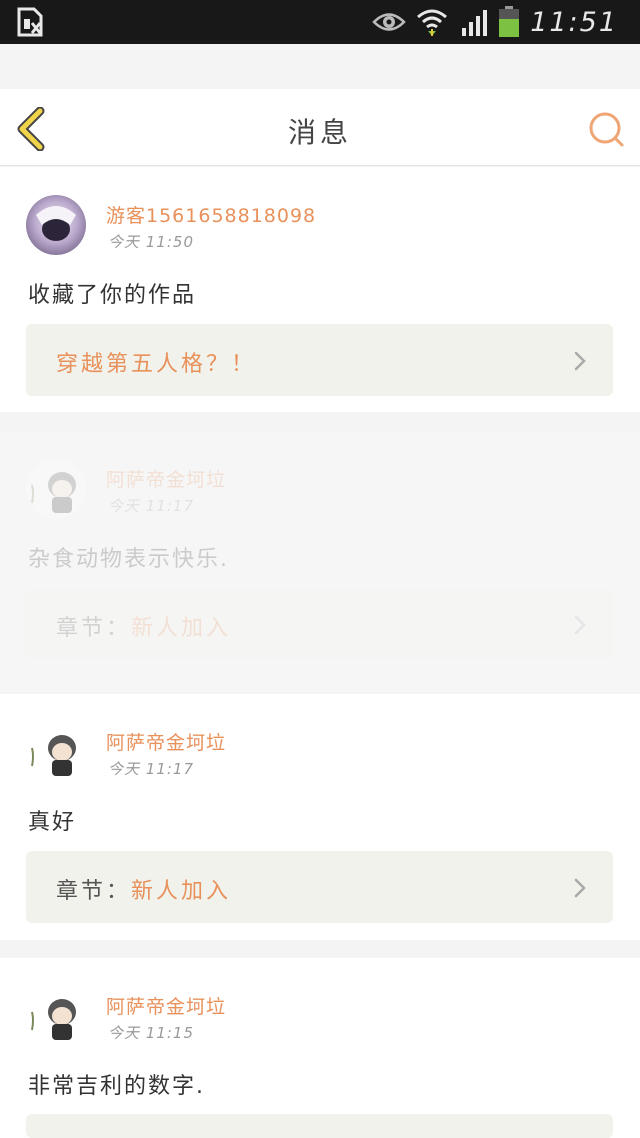 The height and width of the screenshot is (1138, 640). What do you see at coordinates (112, 295) in the screenshot?
I see `message-text: 收藏了你的作品` at bounding box center [112, 295].